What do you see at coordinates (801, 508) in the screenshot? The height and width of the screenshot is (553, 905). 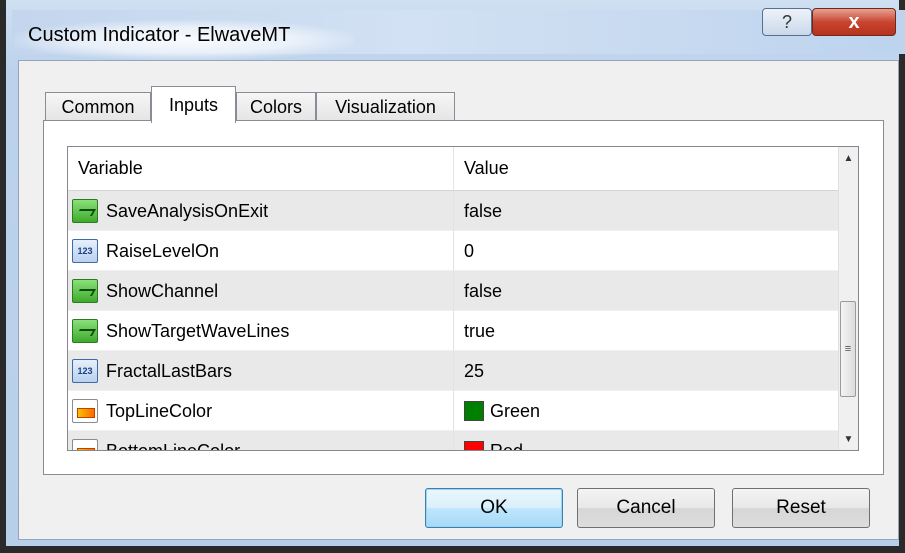 I see `reset-button: Reset` at bounding box center [801, 508].